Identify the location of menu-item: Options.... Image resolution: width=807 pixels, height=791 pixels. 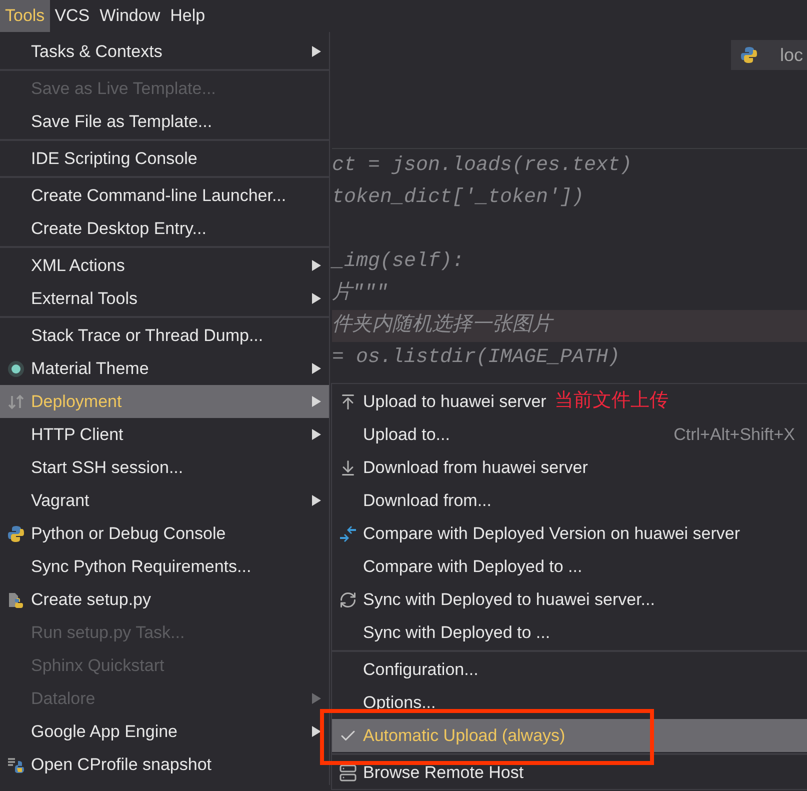
(569, 702).